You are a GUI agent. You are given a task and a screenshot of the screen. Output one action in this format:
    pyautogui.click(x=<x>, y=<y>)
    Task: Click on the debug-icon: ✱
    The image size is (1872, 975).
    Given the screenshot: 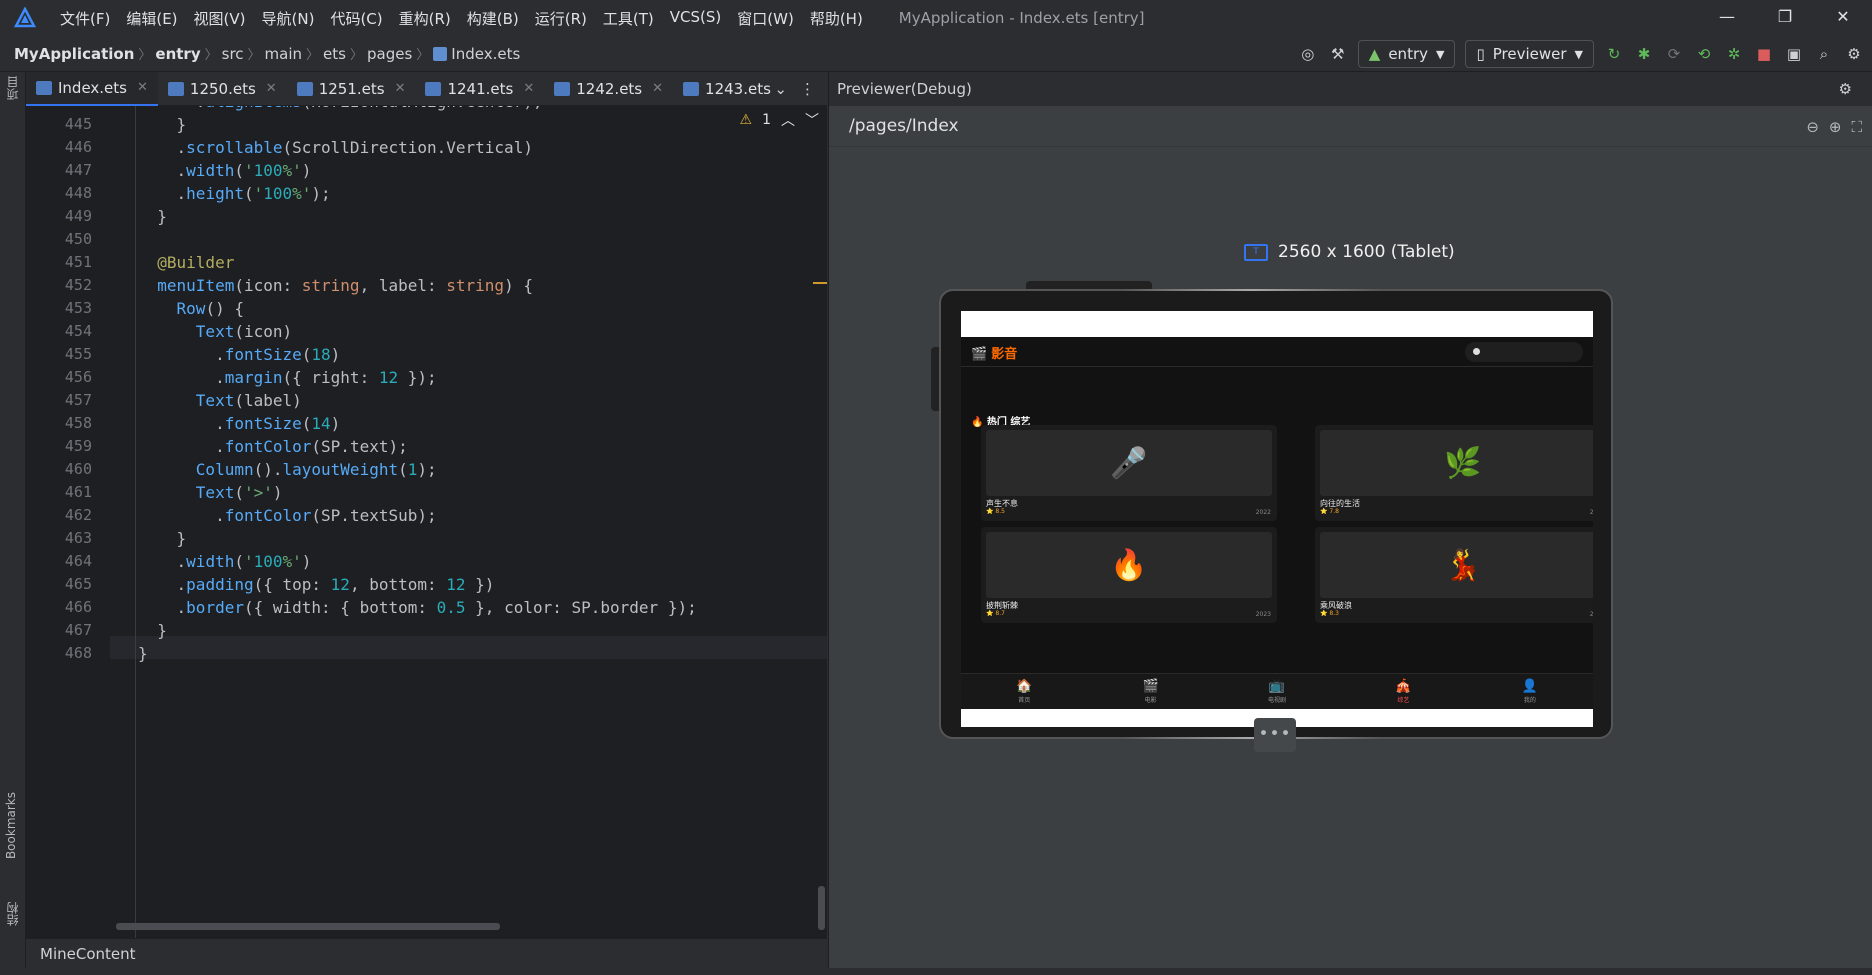 What is the action you would take?
    pyautogui.click(x=1644, y=54)
    